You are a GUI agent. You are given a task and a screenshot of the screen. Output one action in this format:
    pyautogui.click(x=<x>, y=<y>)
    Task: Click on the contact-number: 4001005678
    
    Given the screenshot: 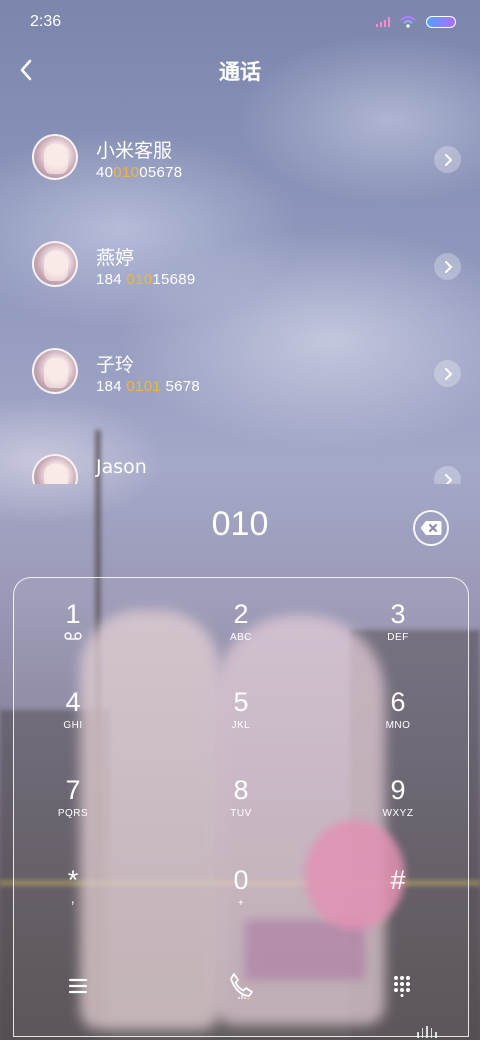 What is the action you would take?
    pyautogui.click(x=139, y=172)
    